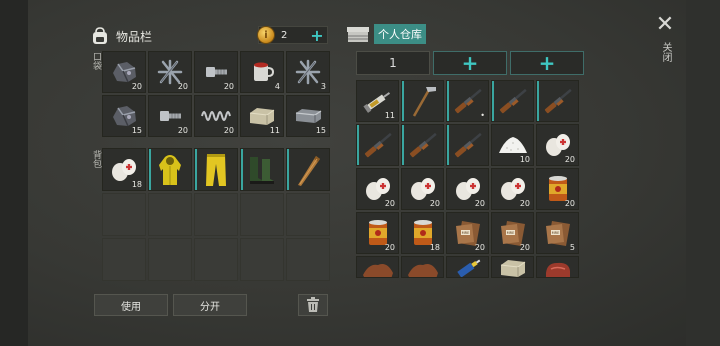 The width and height of the screenshot is (720, 346). I want to click on raw-meat-icon, so click(558, 267).